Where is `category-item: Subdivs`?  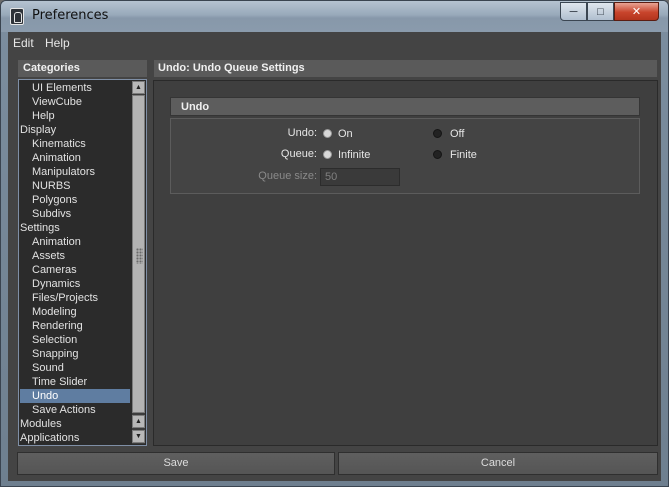 category-item: Subdivs is located at coordinates (75, 214).